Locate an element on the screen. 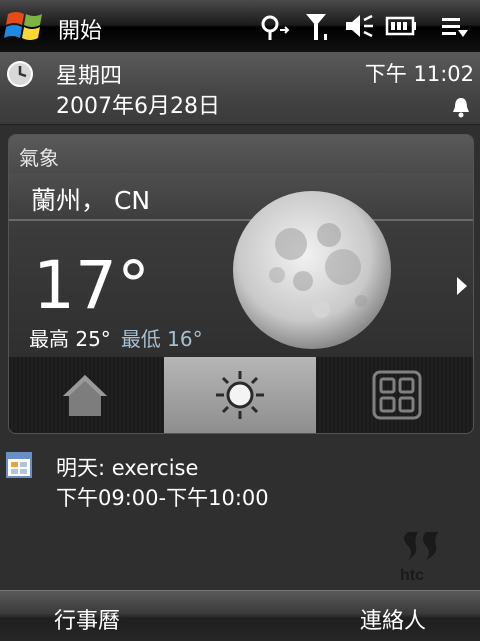  tab-more is located at coordinates (397, 395).